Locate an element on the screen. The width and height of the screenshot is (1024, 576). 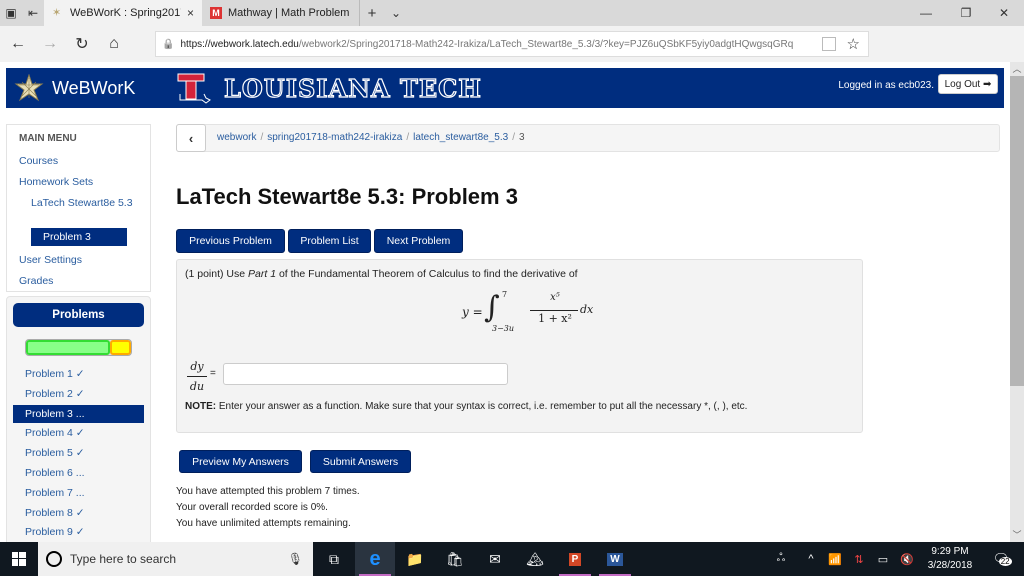
tab-title: Mathway | Math Problem Sc is located at coordinates (289, 13).